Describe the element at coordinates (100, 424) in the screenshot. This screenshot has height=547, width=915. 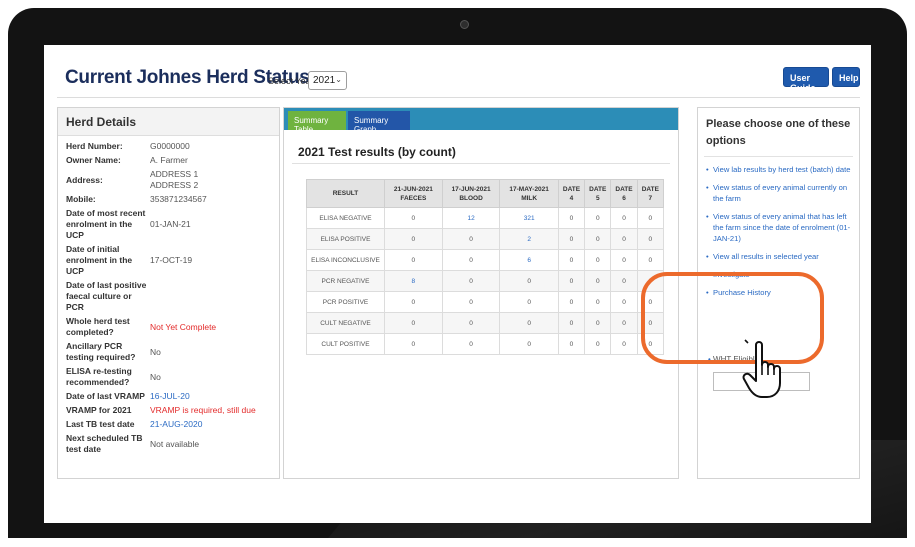
I see `herd-detail-label: Last TB test date` at that location.